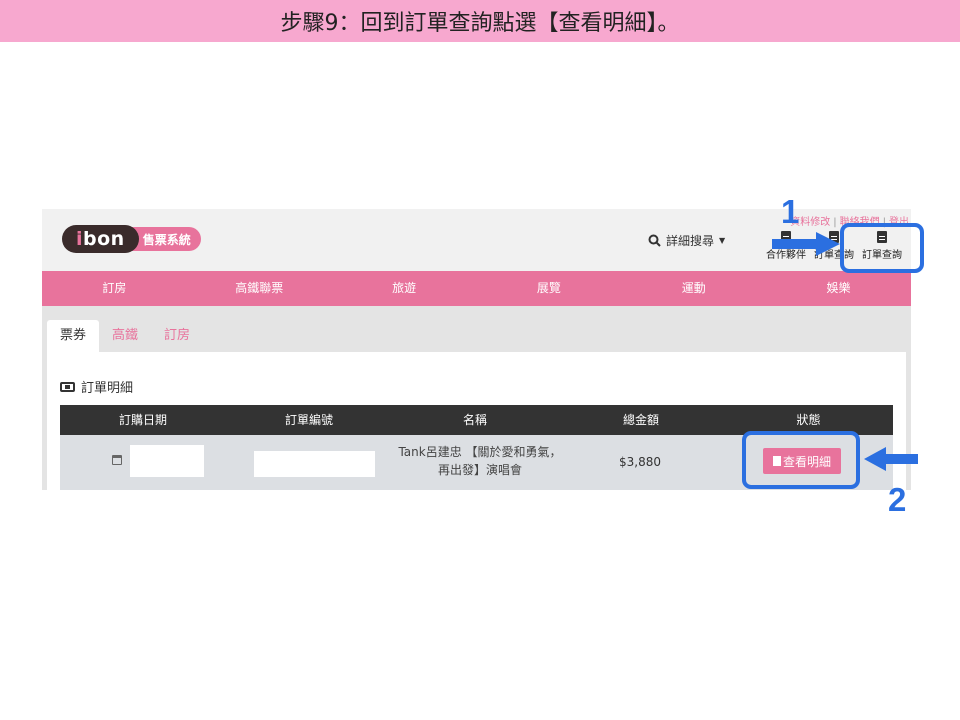 This screenshot has width=960, height=720. I want to click on chevron-down-icon: ▼, so click(722, 240).